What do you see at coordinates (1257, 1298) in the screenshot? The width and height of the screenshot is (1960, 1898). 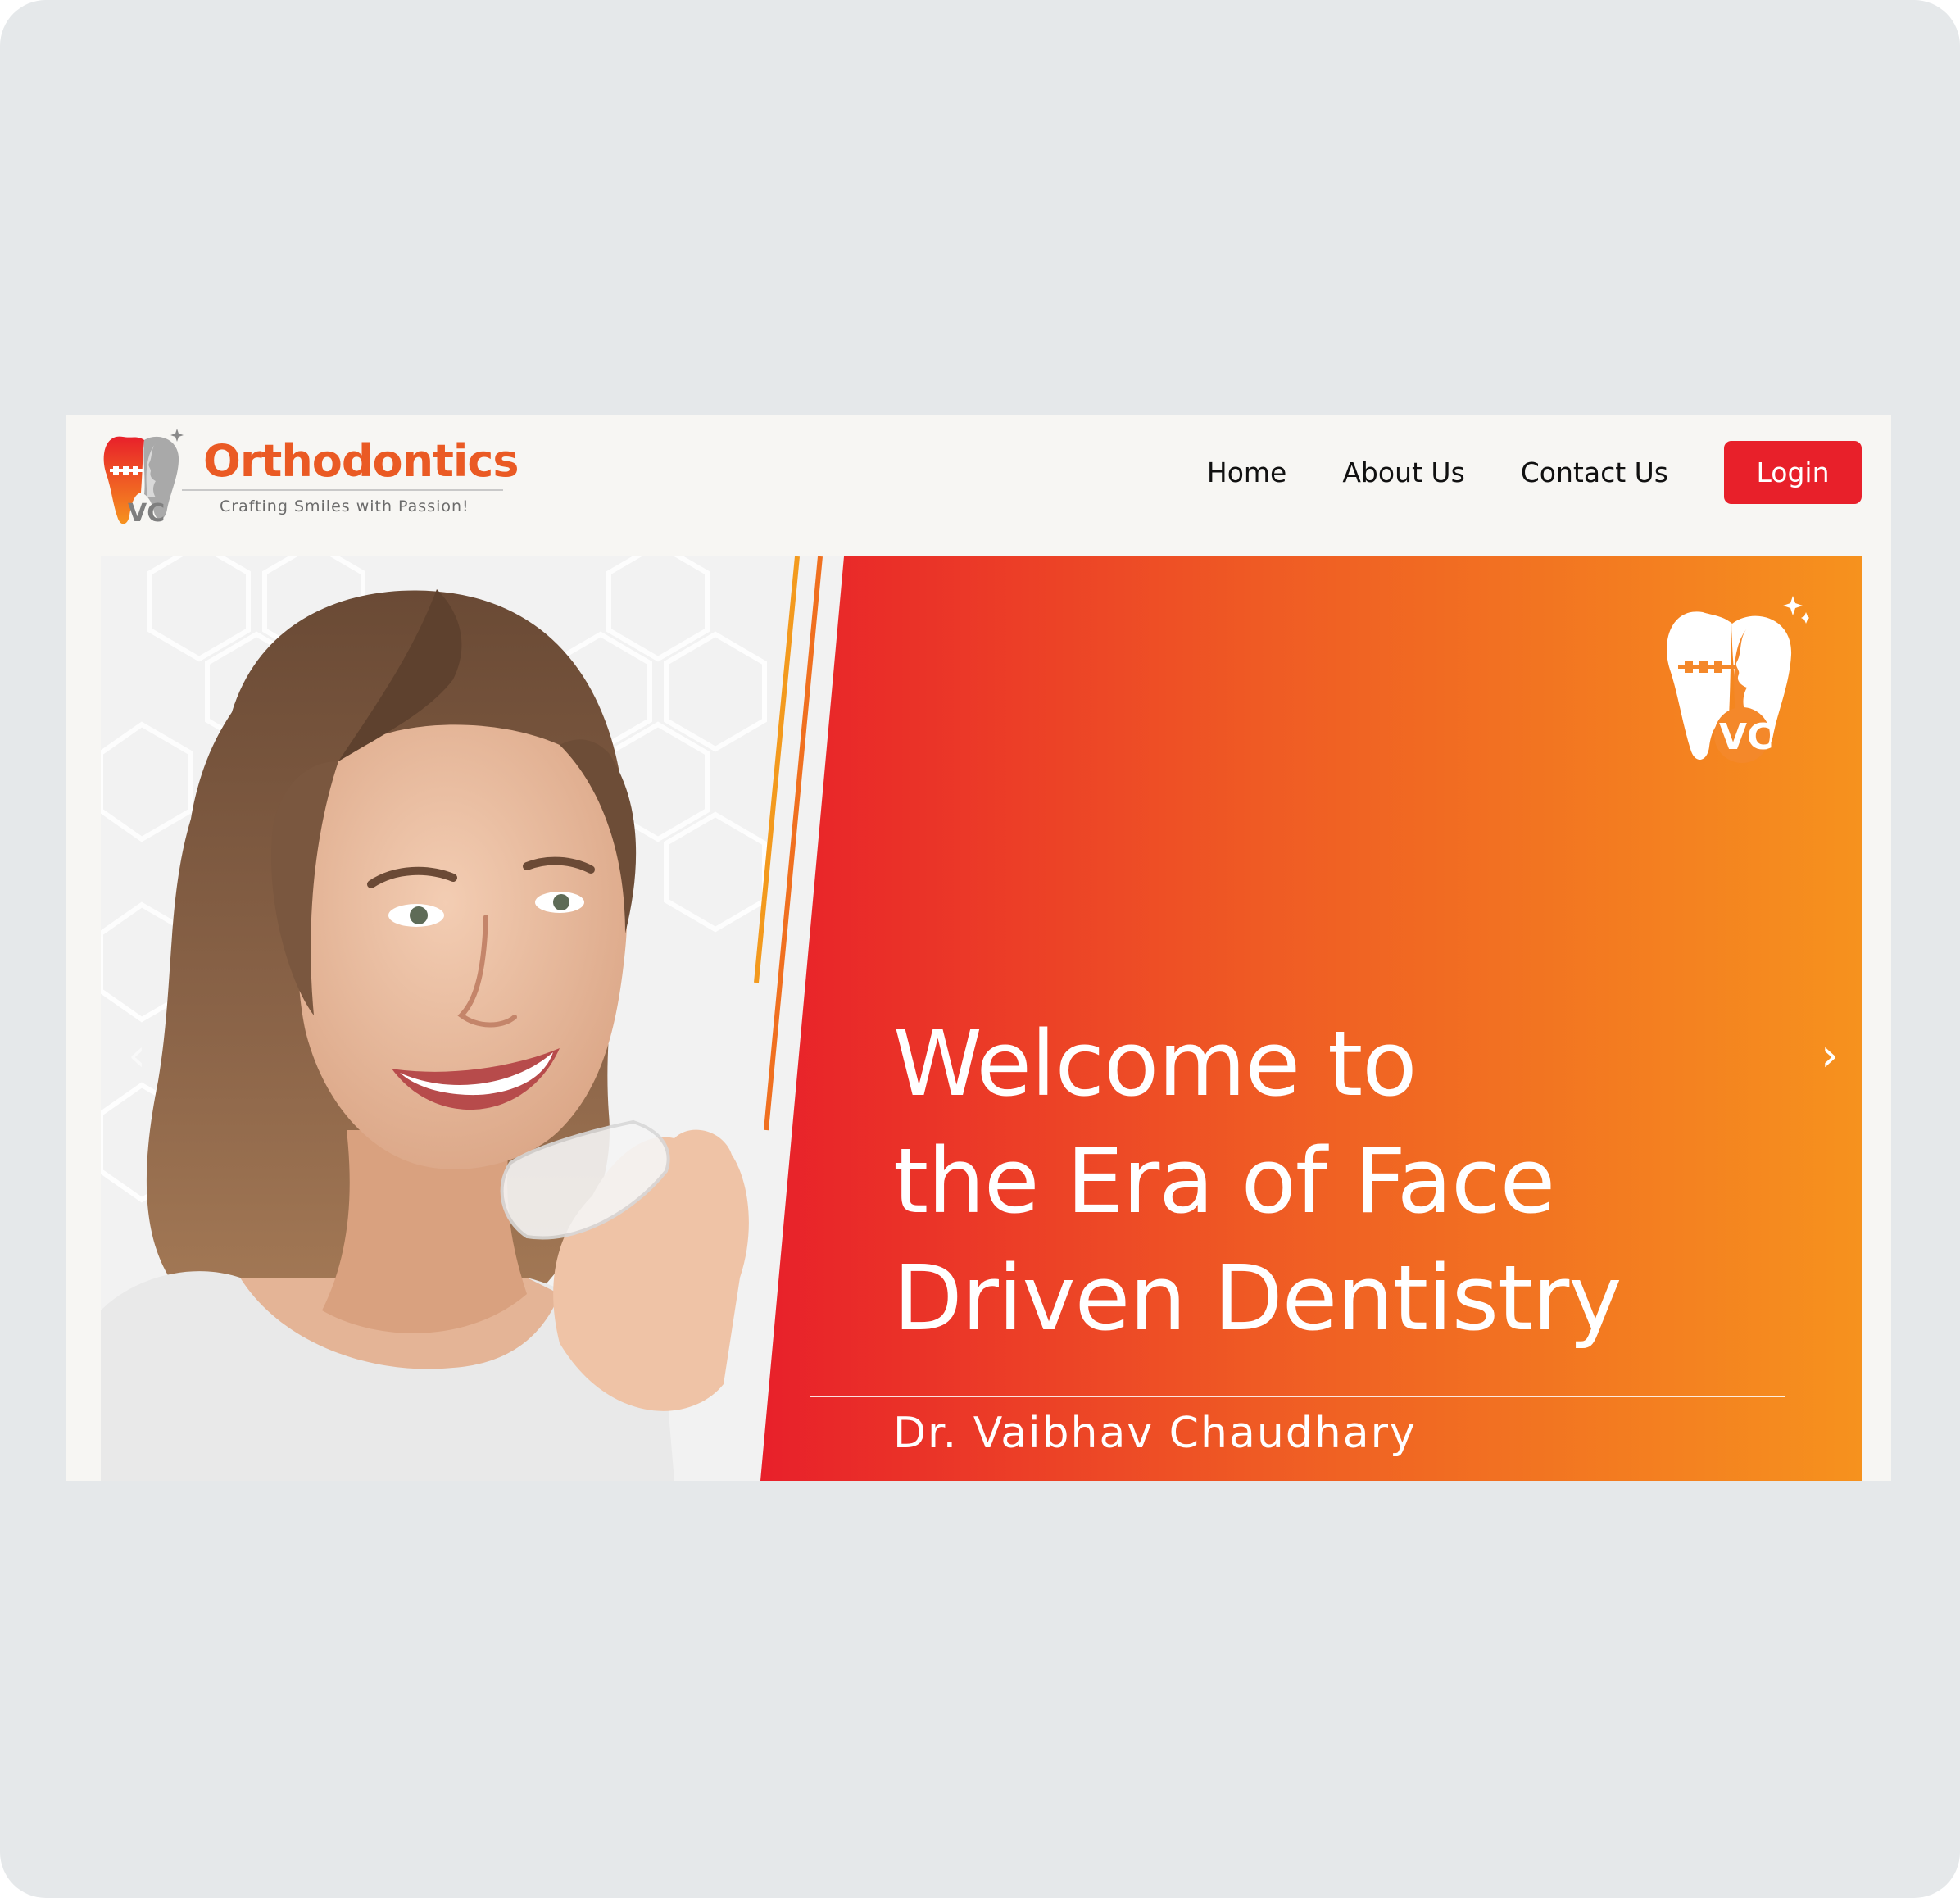 I see `headline-line-3: Driven Dentistry` at bounding box center [1257, 1298].